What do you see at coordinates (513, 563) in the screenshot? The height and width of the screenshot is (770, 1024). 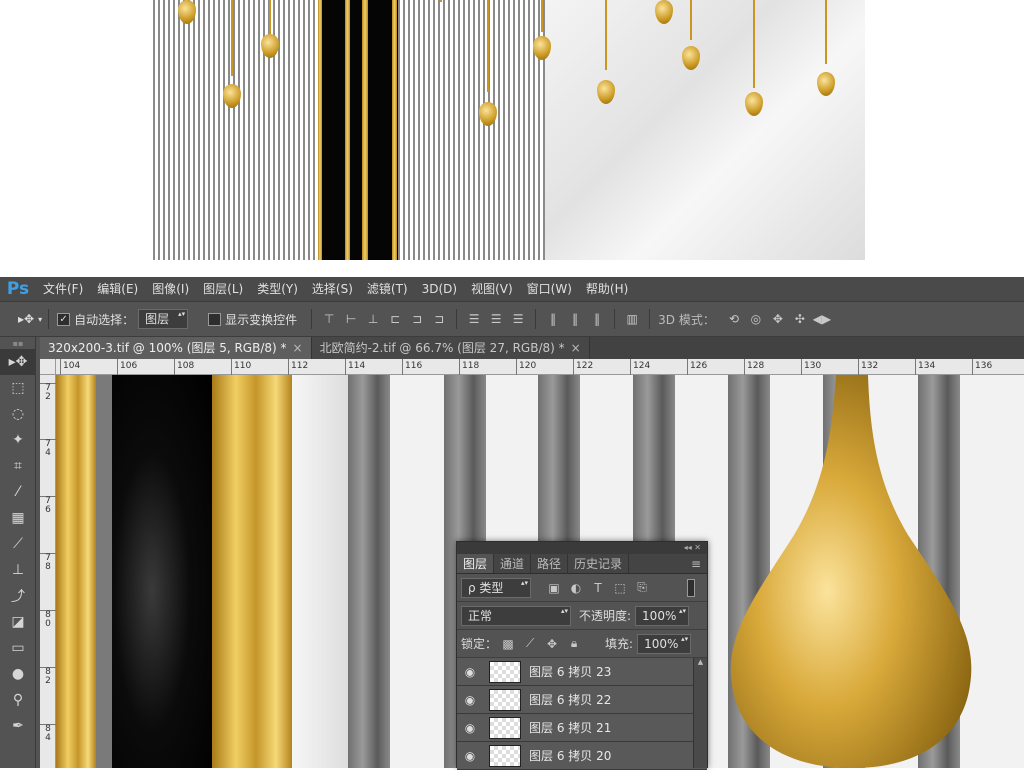 I see `tab-channels: 通道` at bounding box center [513, 563].